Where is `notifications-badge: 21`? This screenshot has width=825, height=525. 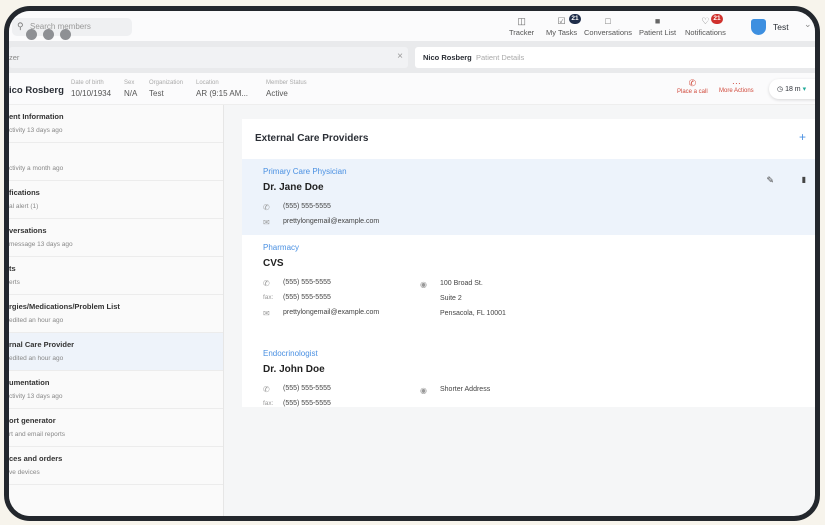 notifications-badge: 21 is located at coordinates (717, 19).